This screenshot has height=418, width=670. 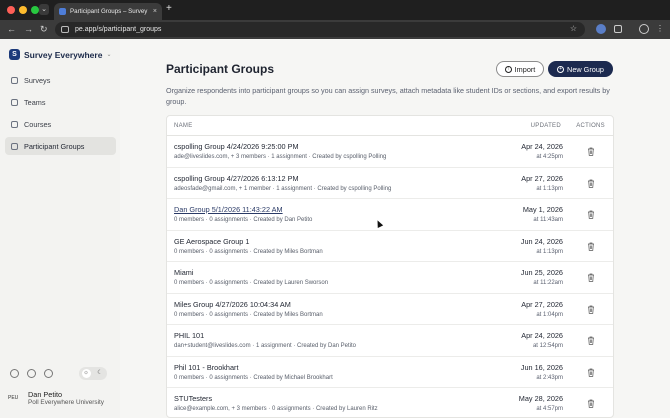 I want to click on group-name: Miles Group 4/27/2026 10:04:34 AM, so click(x=232, y=304).